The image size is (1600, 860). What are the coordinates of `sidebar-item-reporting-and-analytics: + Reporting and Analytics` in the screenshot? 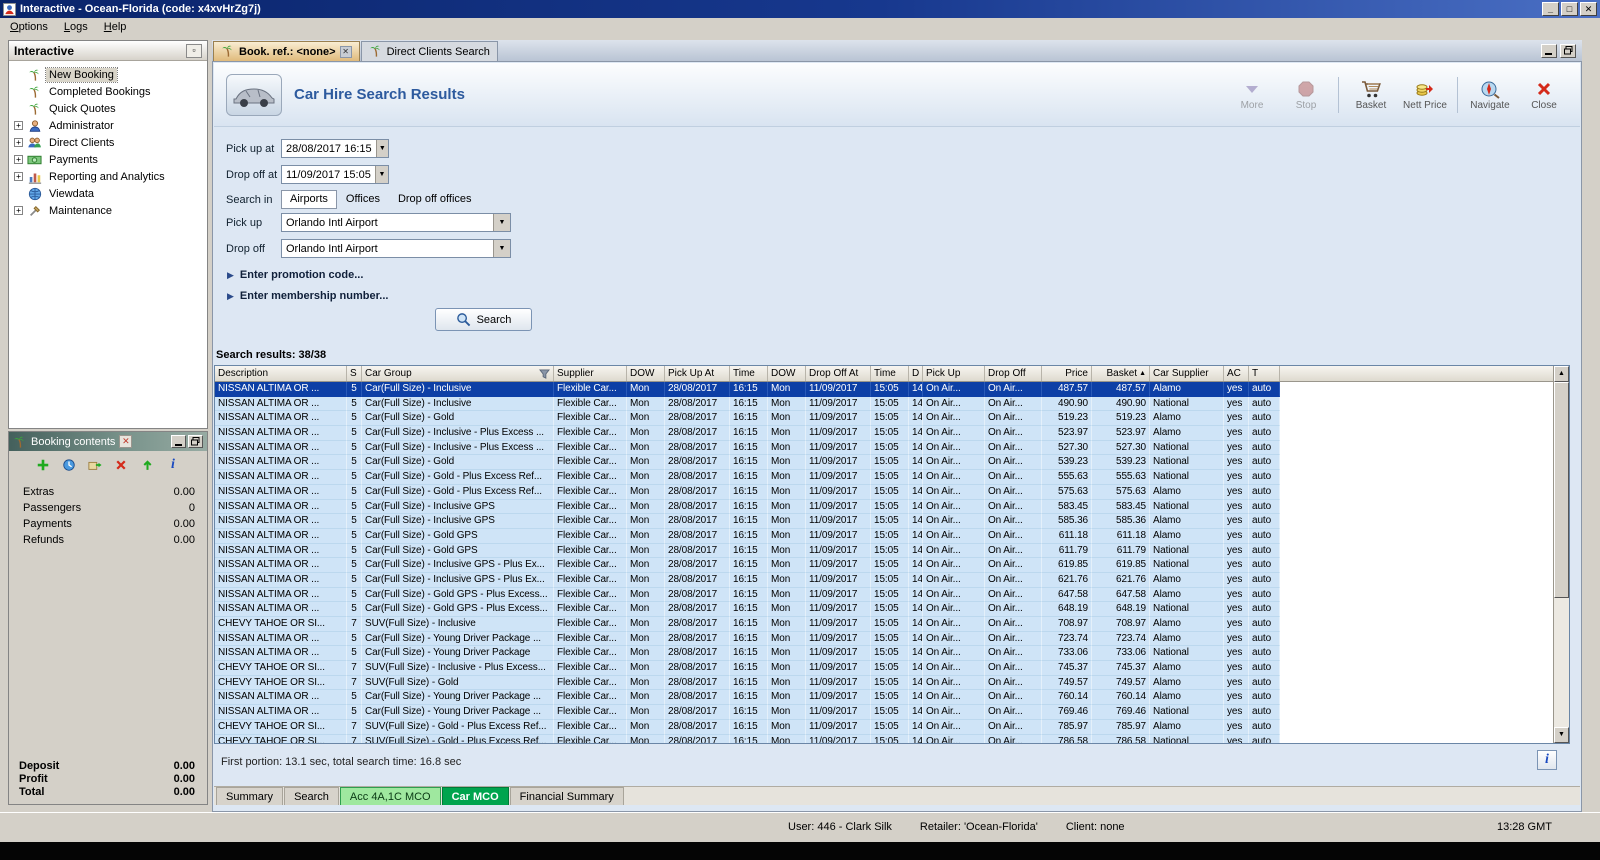 It's located at (108, 176).